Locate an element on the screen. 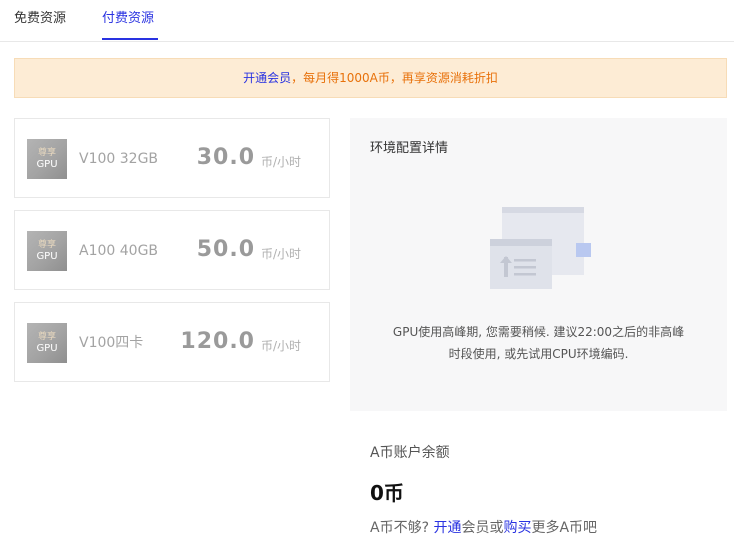  resource-card-v100-32gb: 尊享 GPU V100 32GB 30.0 币/小时 is located at coordinates (172, 158).